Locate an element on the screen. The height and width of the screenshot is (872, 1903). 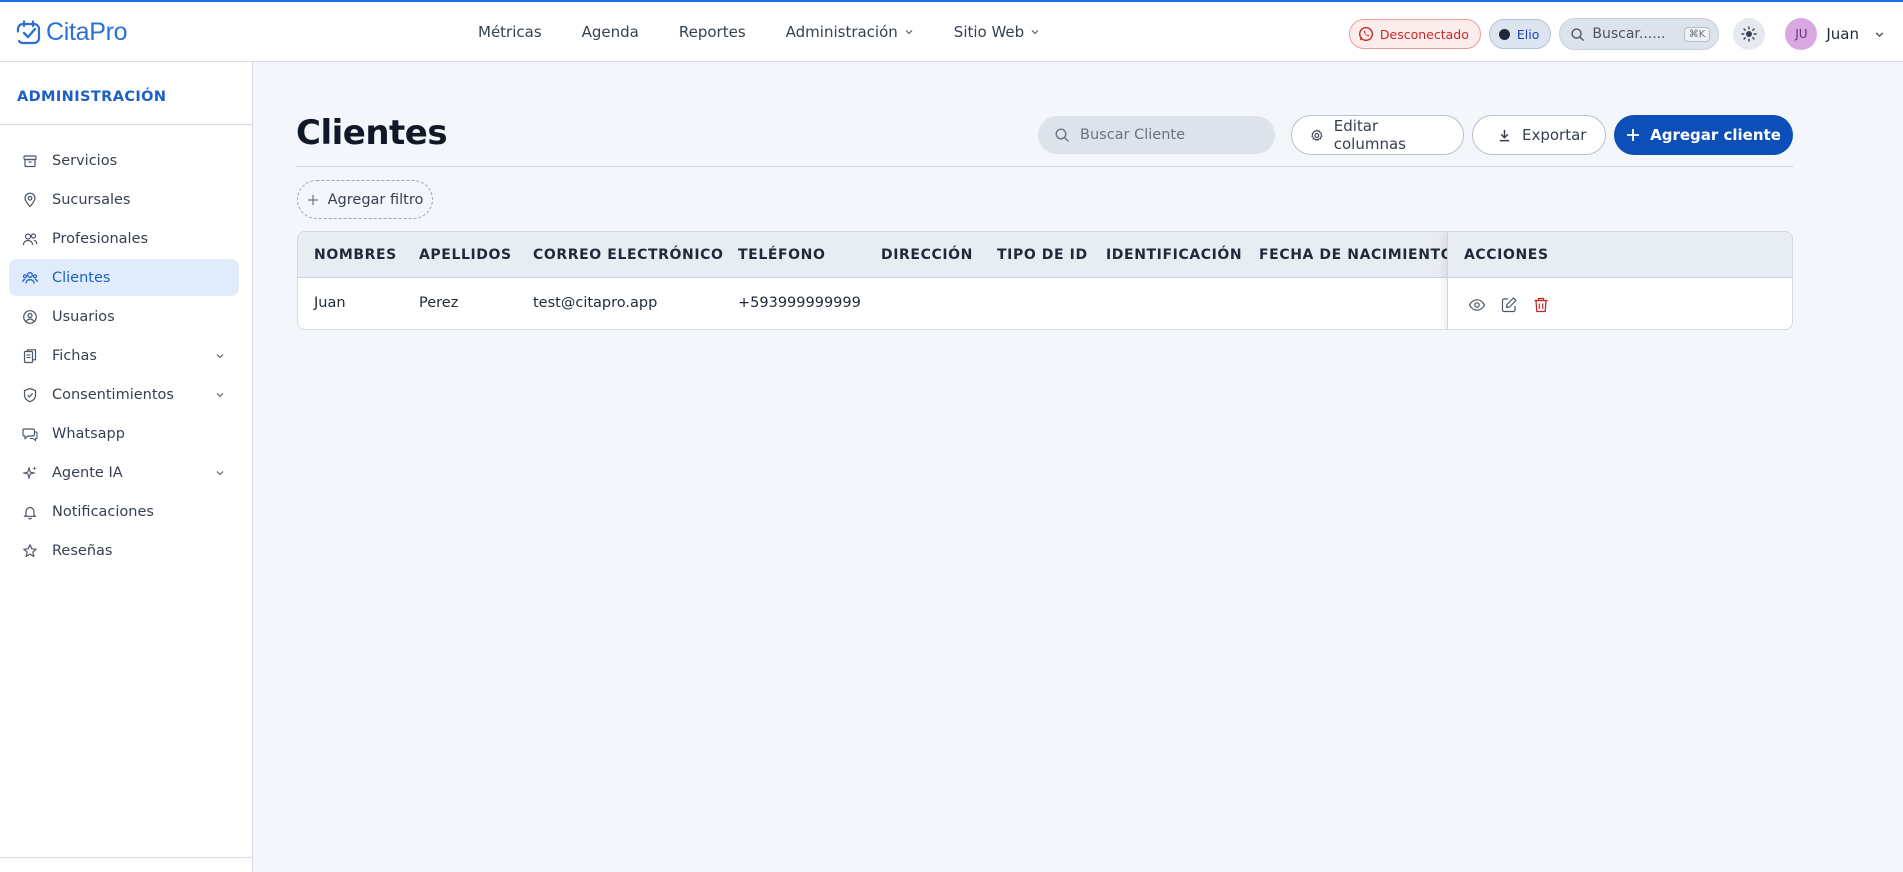
view-icon is located at coordinates (1477, 305).